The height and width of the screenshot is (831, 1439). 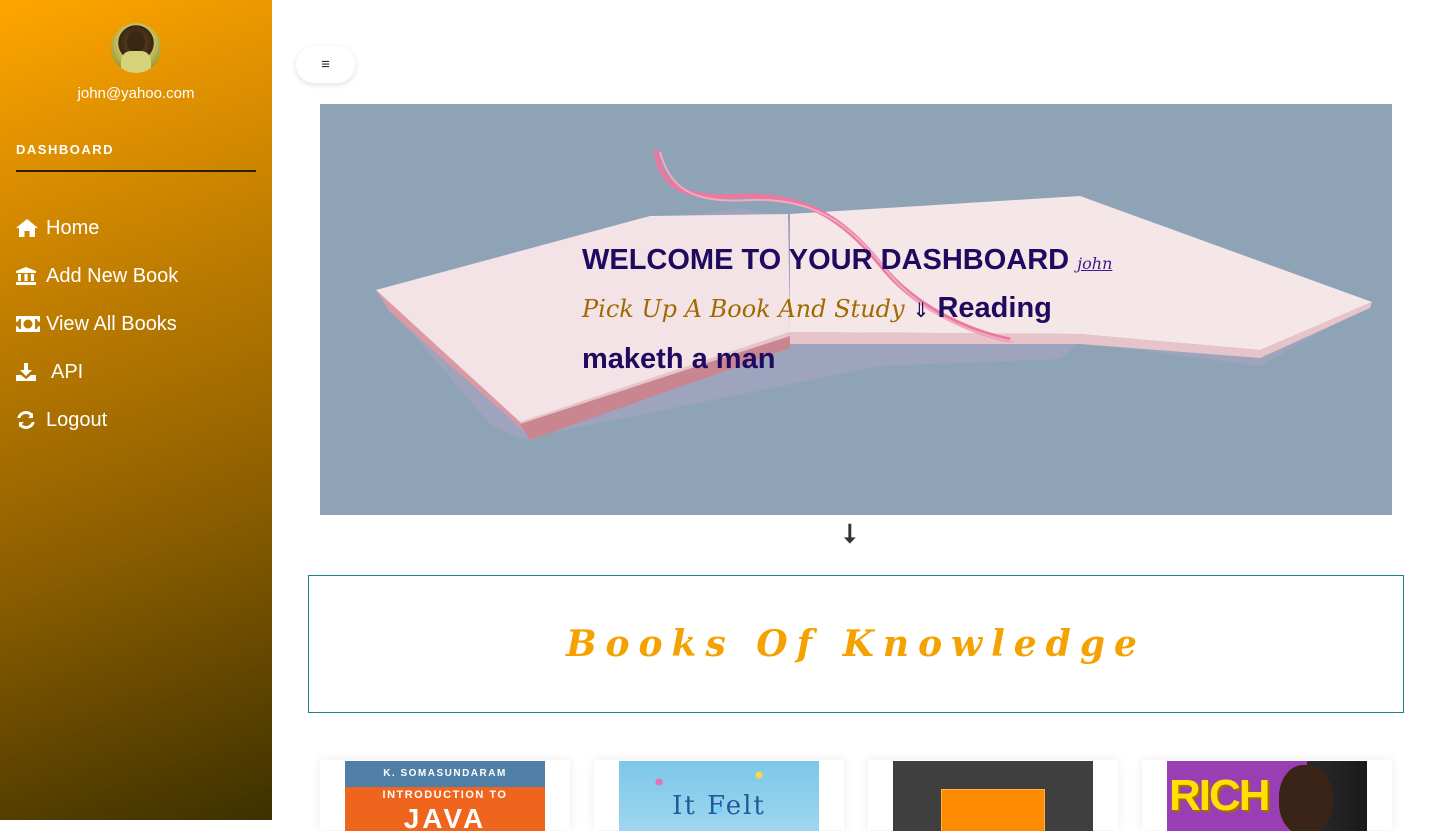 I want to click on bank-icon, so click(x=28, y=276).